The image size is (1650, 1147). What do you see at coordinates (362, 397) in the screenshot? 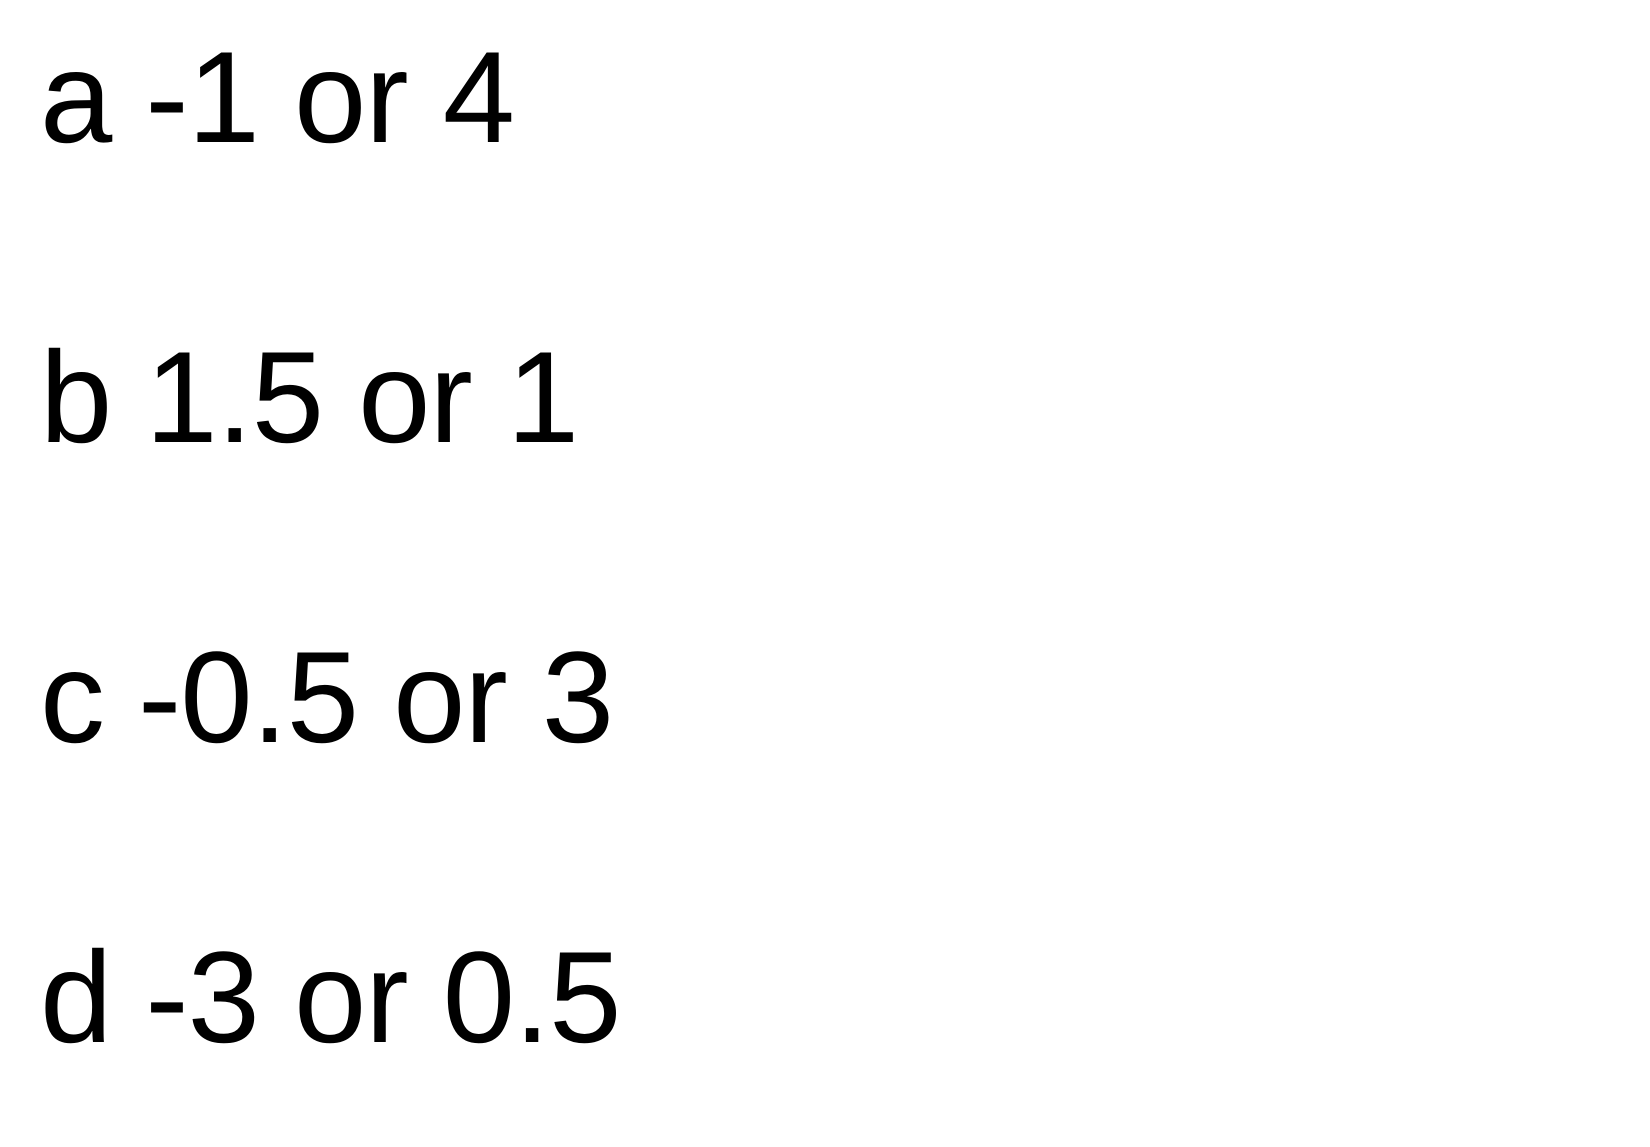
I see `option-answer: 1.5 or 1` at bounding box center [362, 397].